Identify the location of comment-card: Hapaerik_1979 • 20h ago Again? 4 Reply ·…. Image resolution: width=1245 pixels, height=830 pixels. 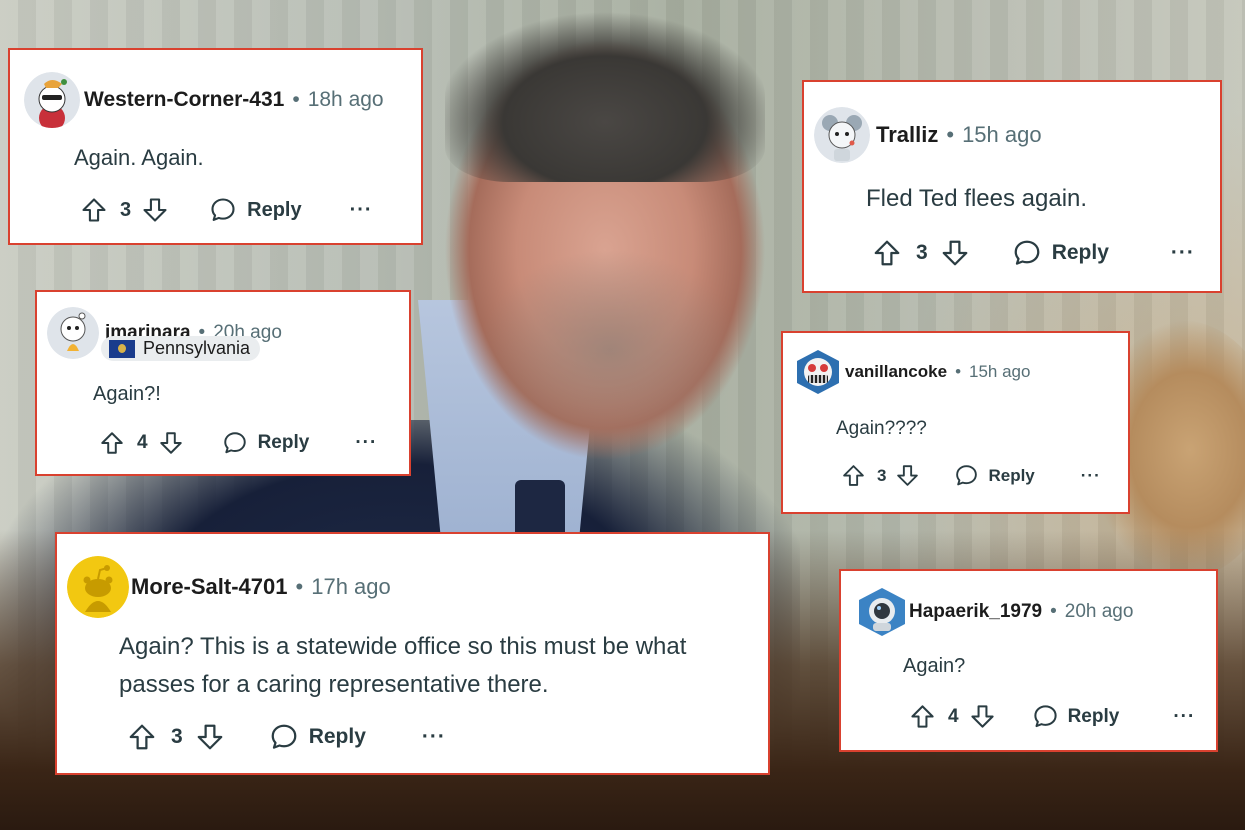
(1028, 660).